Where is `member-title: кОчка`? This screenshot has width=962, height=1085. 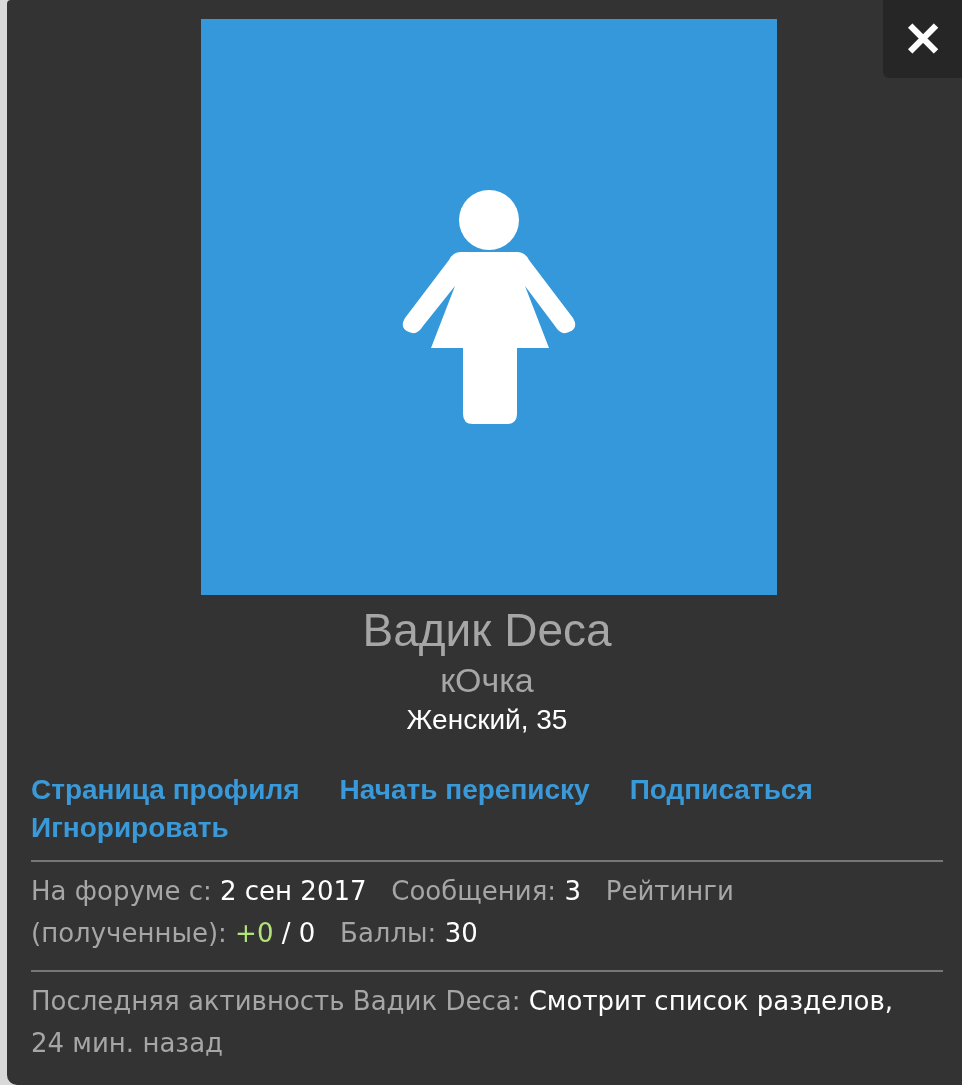
member-title: кОчка is located at coordinates (487, 680).